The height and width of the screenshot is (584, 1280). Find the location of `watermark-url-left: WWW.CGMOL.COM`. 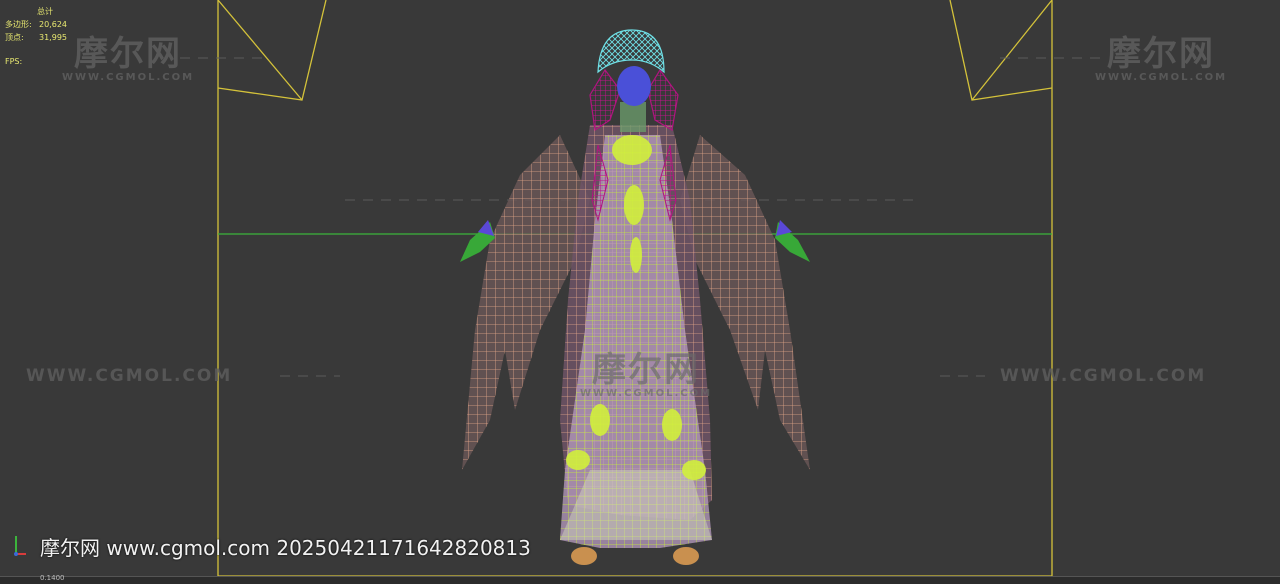

watermark-url-left: WWW.CGMOL.COM is located at coordinates (129, 376).